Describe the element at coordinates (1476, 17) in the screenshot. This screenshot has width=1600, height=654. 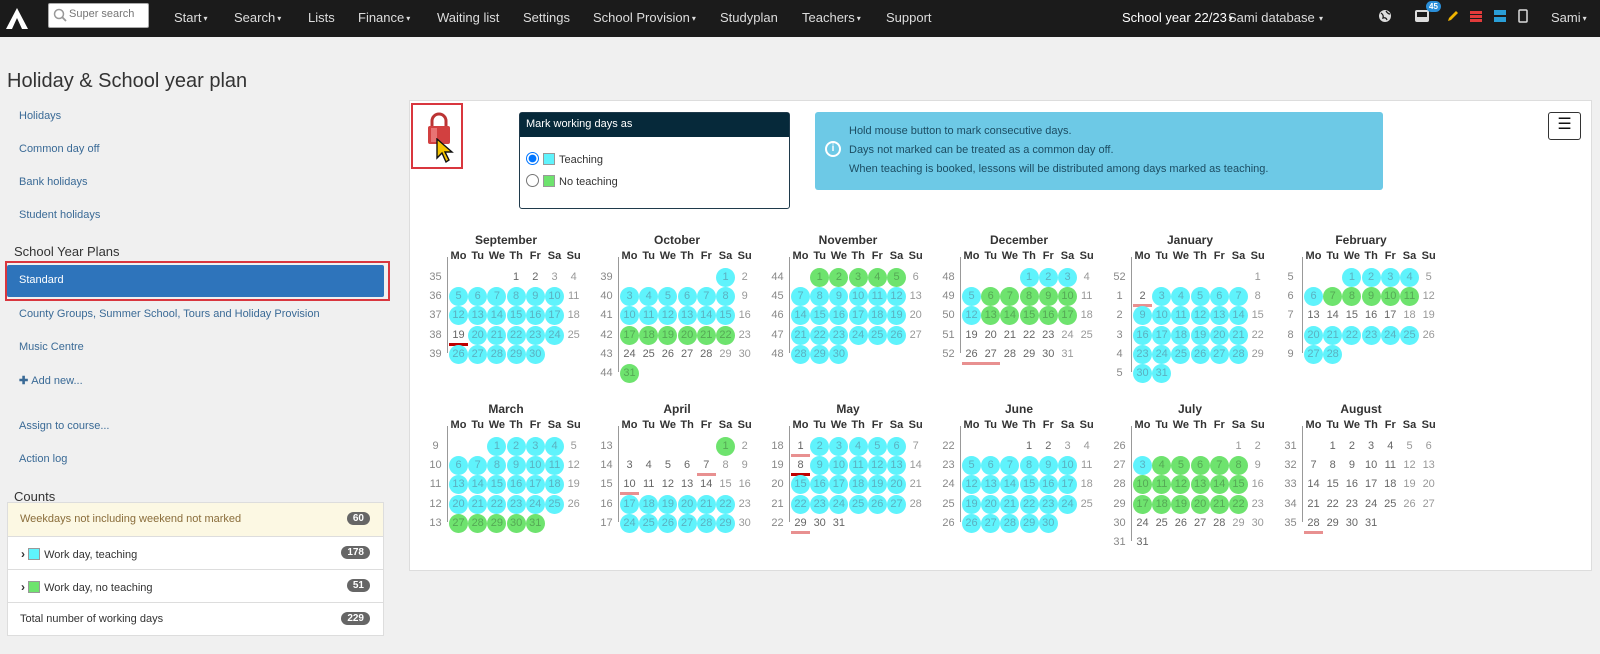
I see `calendar-icon` at that location.